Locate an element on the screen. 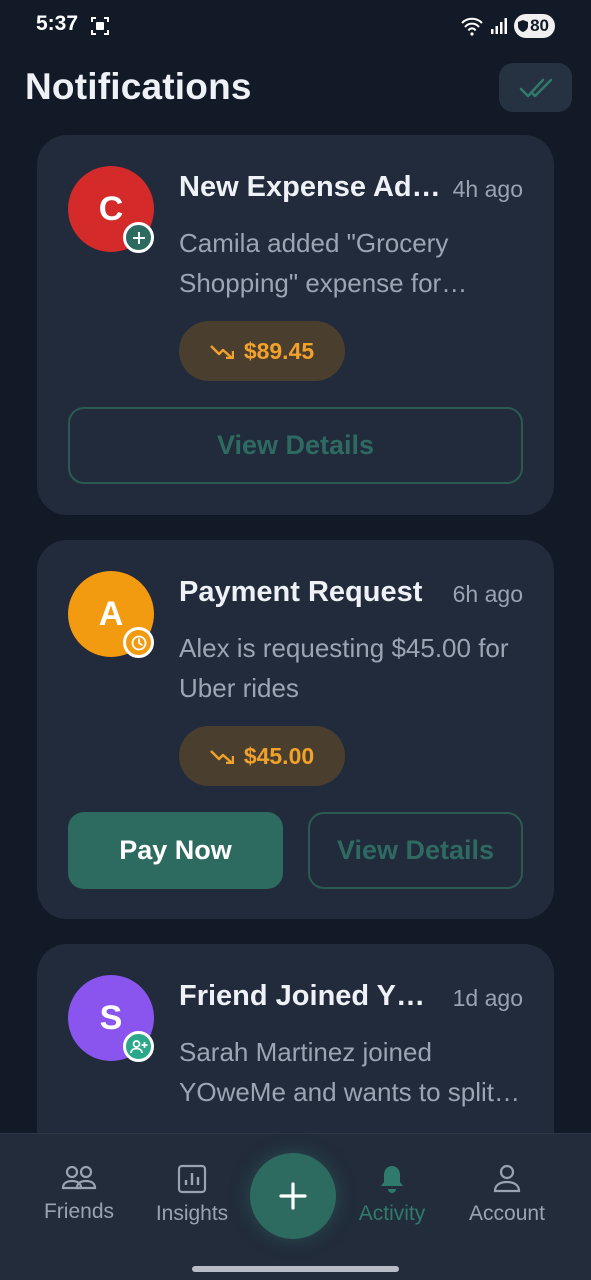 Image resolution: width=591 pixels, height=1280 pixels. status-icons: 80 is located at coordinates (507, 26).